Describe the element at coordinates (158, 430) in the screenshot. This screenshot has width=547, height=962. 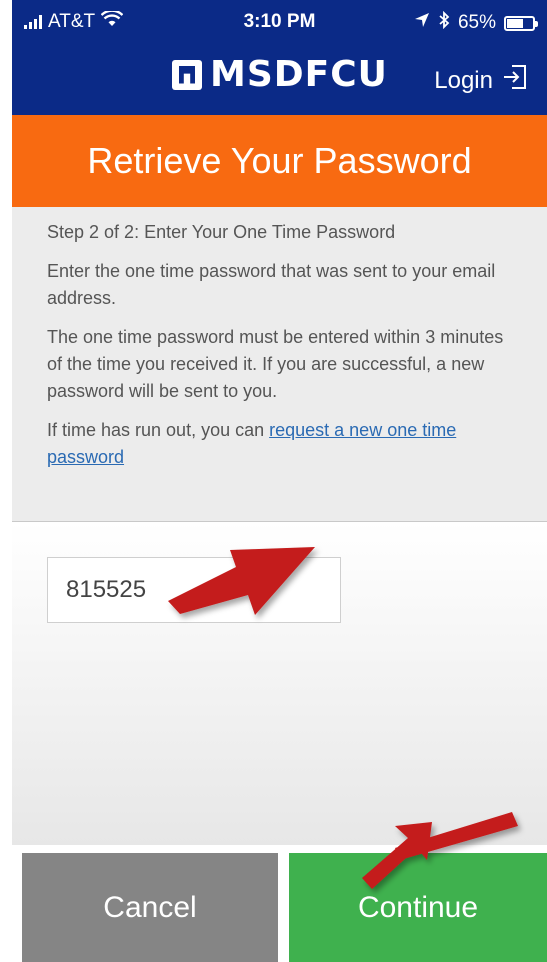
I see `instruction-text-3-prefix: If time has run out, you can` at that location.